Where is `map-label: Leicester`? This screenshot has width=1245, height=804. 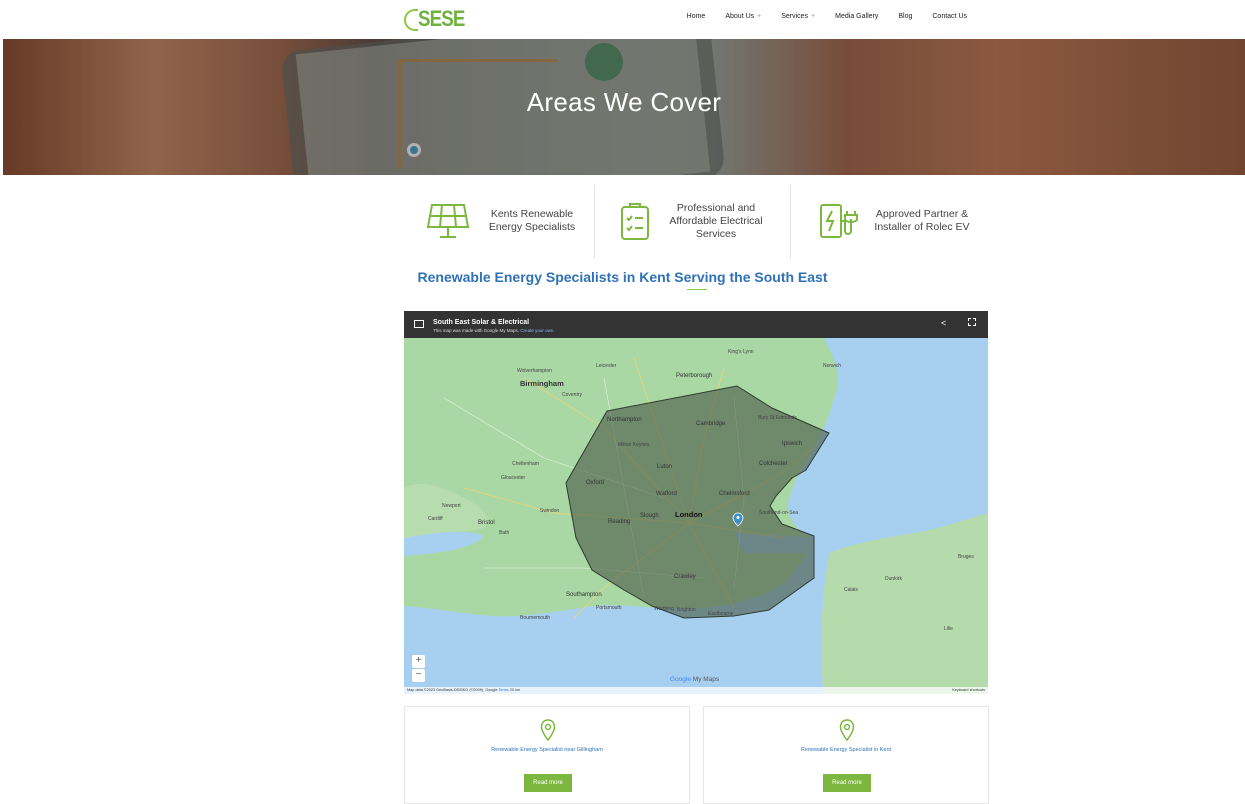 map-label: Leicester is located at coordinates (606, 366).